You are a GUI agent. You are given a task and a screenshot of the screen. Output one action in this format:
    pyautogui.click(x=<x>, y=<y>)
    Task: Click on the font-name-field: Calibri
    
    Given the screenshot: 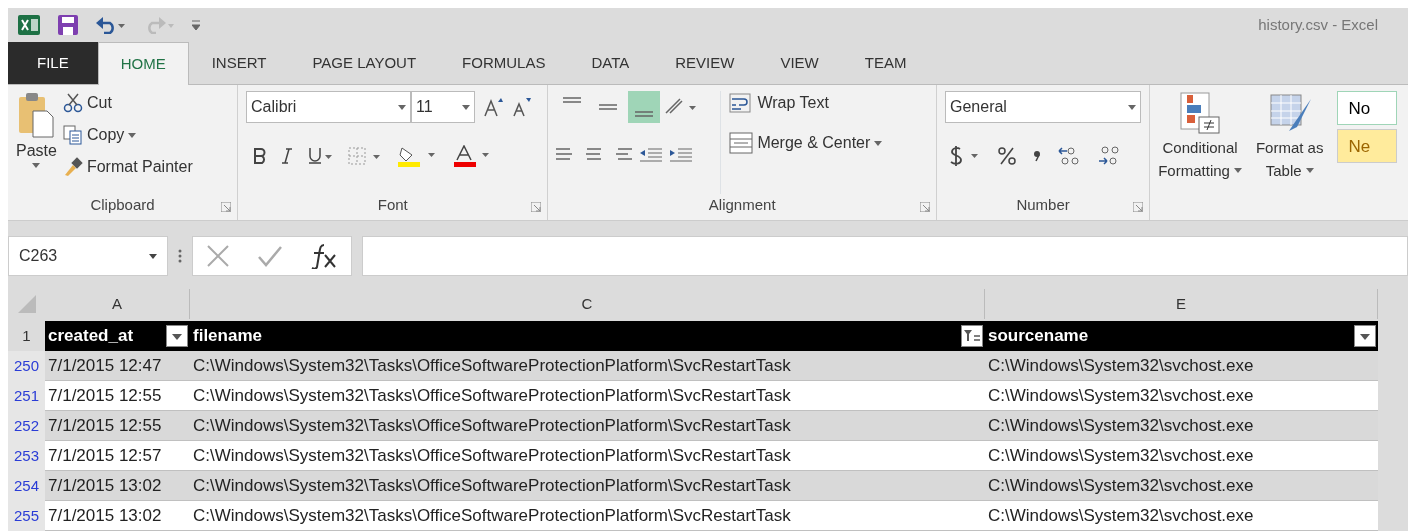 What is the action you would take?
    pyautogui.click(x=329, y=107)
    